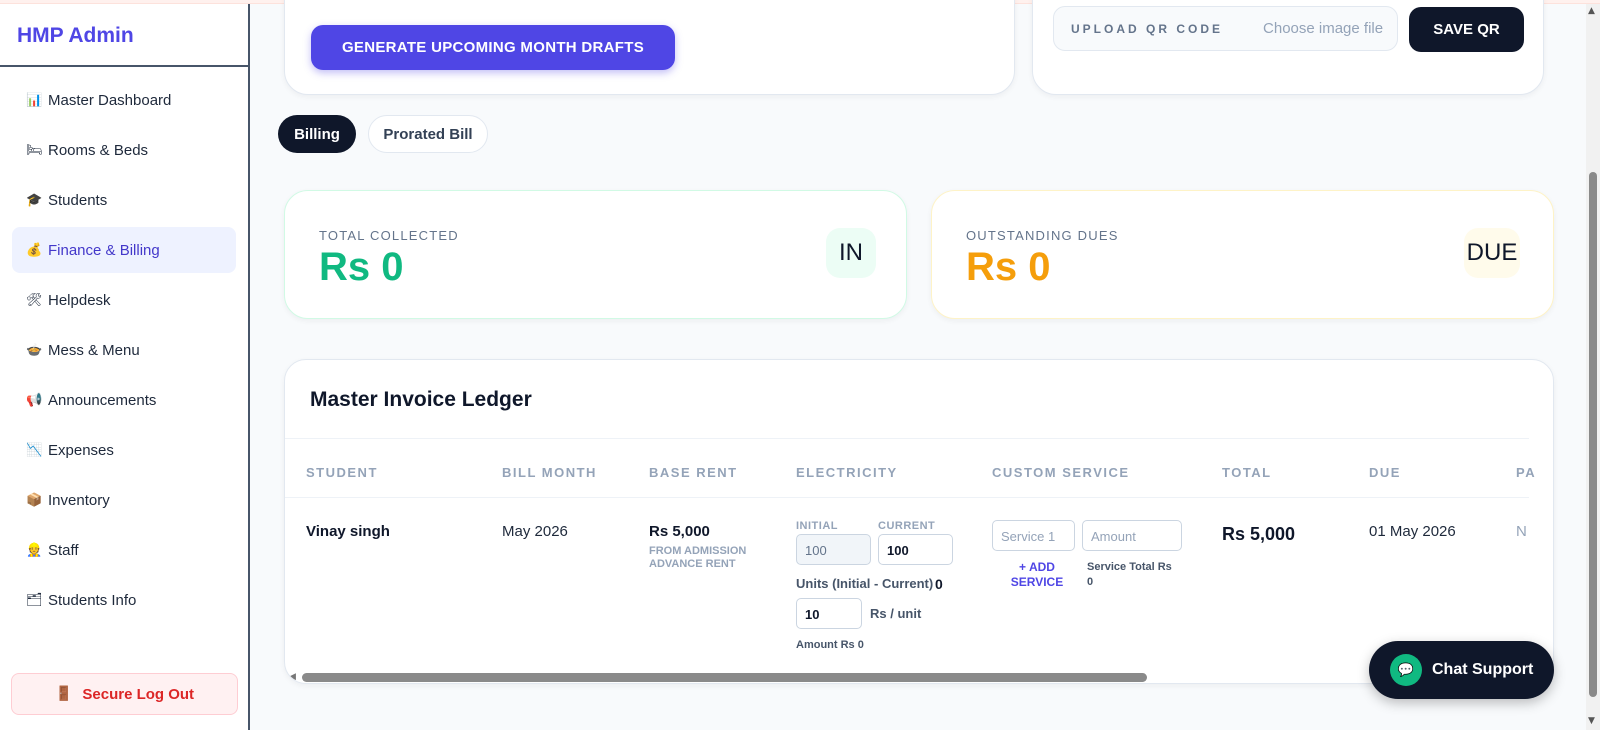 This screenshot has width=1600, height=730. What do you see at coordinates (124, 550) in the screenshot?
I see `sidebar-item-staff: 👷 Staff` at bounding box center [124, 550].